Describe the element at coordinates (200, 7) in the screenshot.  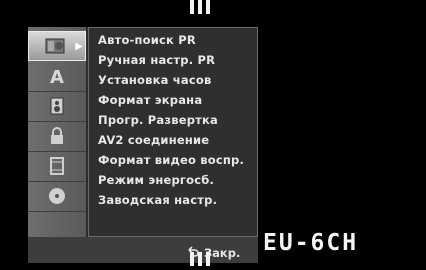
I see `top-stripes-decoration` at that location.